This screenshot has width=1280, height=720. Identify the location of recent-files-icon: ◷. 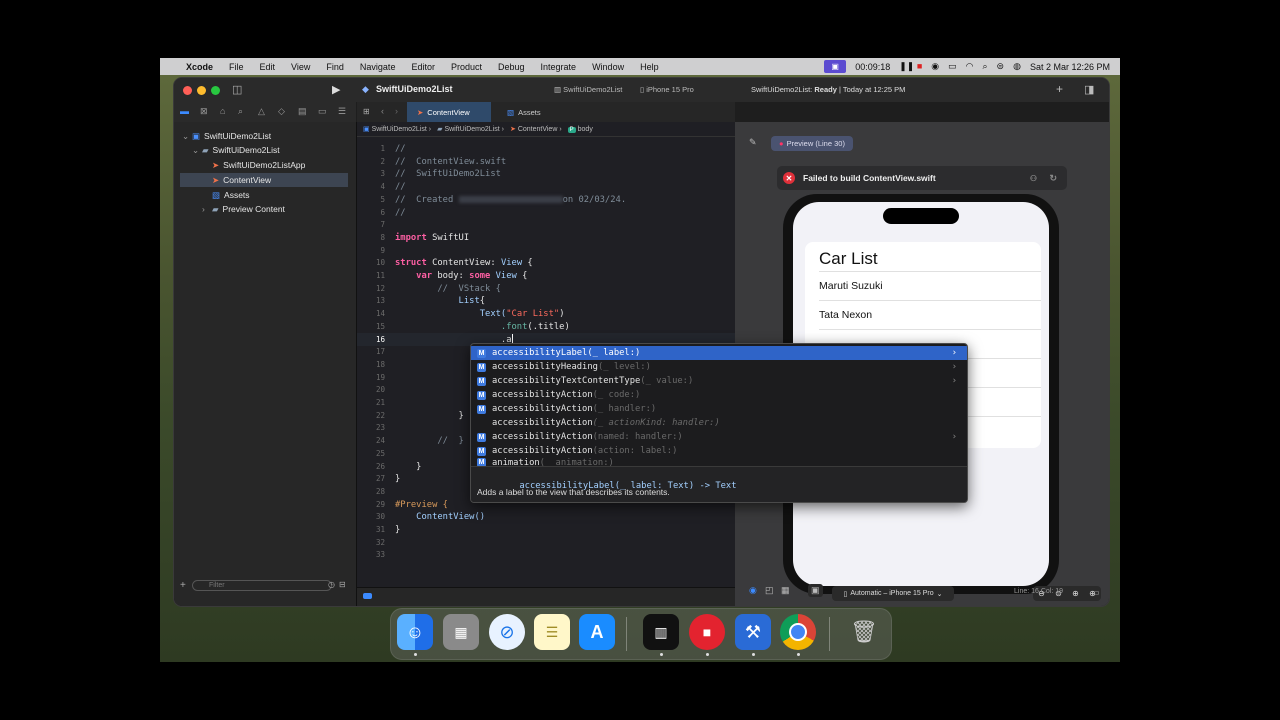
(331, 584).